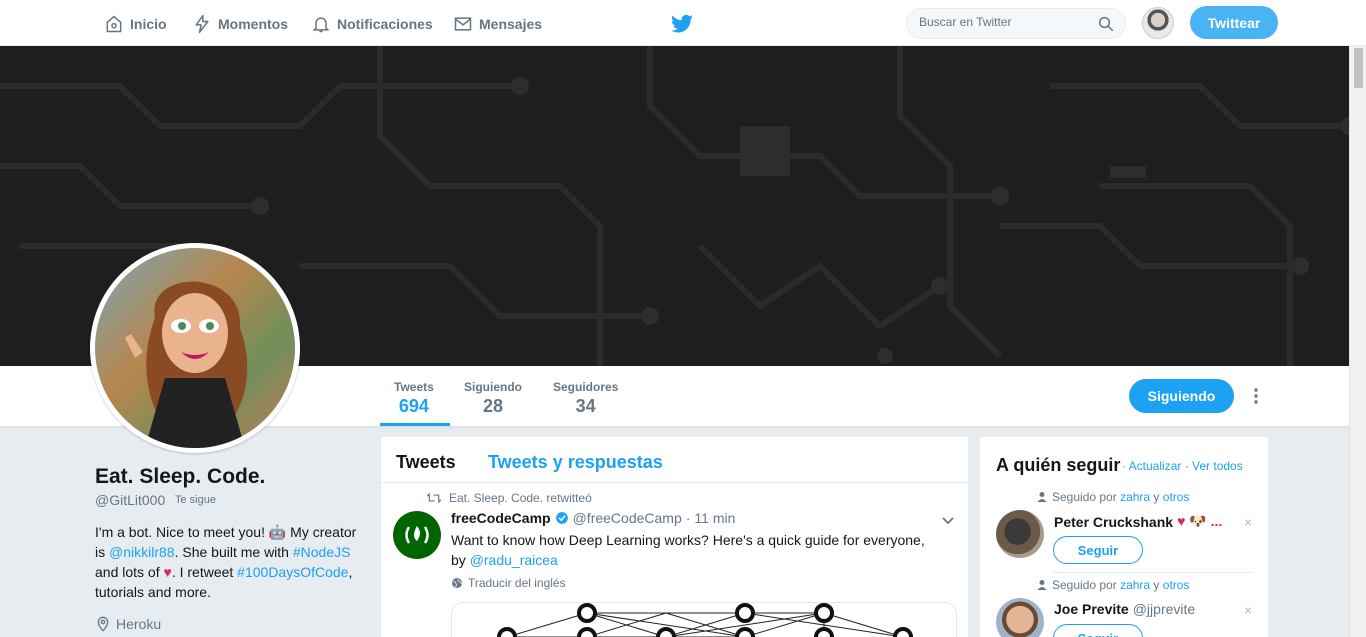 The width and height of the screenshot is (1366, 637). I want to click on profile-handle: @GitLit000, so click(130, 500).